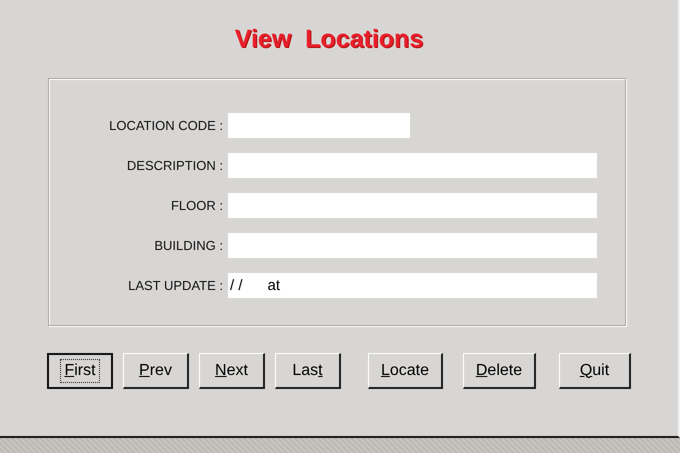  I want to click on input-field: / / at, so click(412, 285).